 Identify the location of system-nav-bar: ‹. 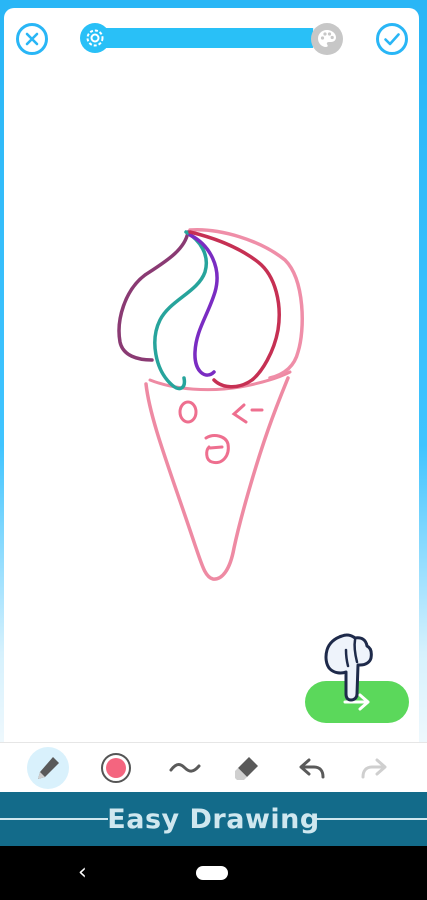
(213, 873).